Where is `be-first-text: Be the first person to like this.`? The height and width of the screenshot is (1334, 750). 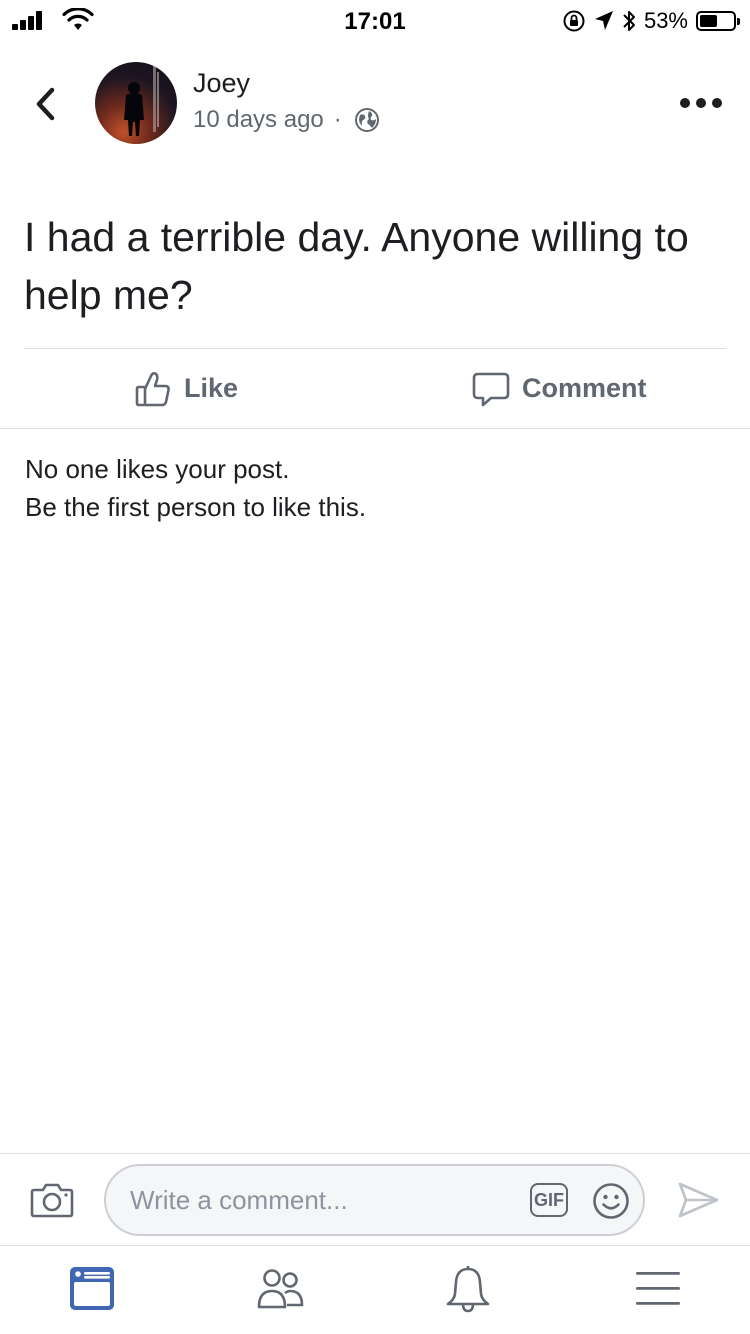 be-first-text: Be the first person to like this. is located at coordinates (196, 507).